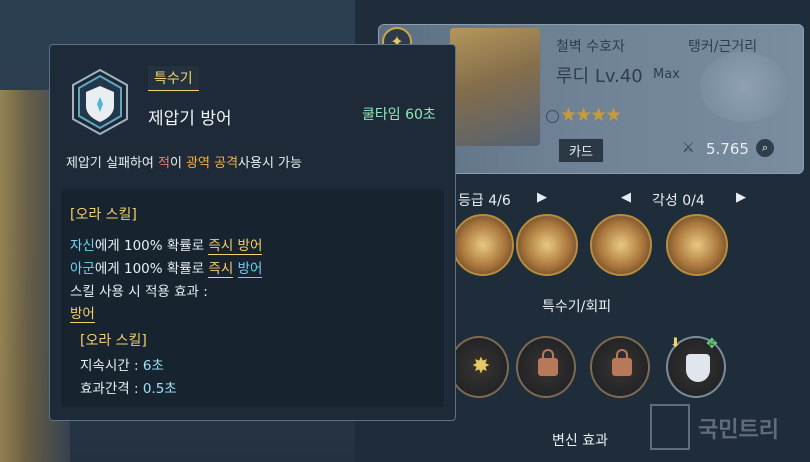 The width and height of the screenshot is (810, 462). I want to click on effect-instant-defense: 즉시 방어, so click(235, 246).